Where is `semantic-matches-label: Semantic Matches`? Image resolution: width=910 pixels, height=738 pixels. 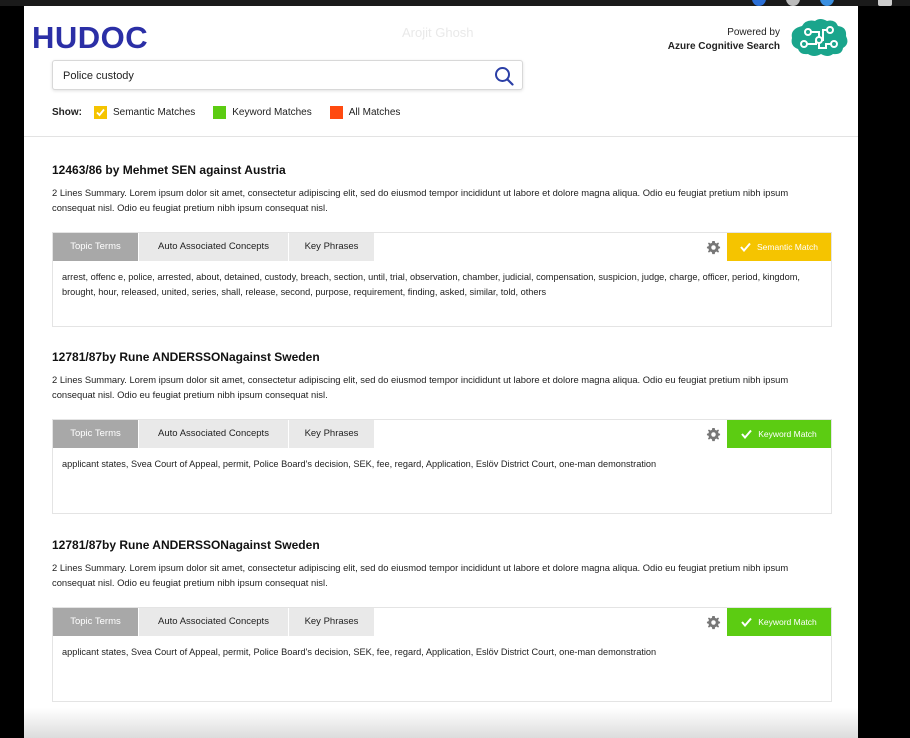
semantic-matches-label: Semantic Matches is located at coordinates (154, 112).